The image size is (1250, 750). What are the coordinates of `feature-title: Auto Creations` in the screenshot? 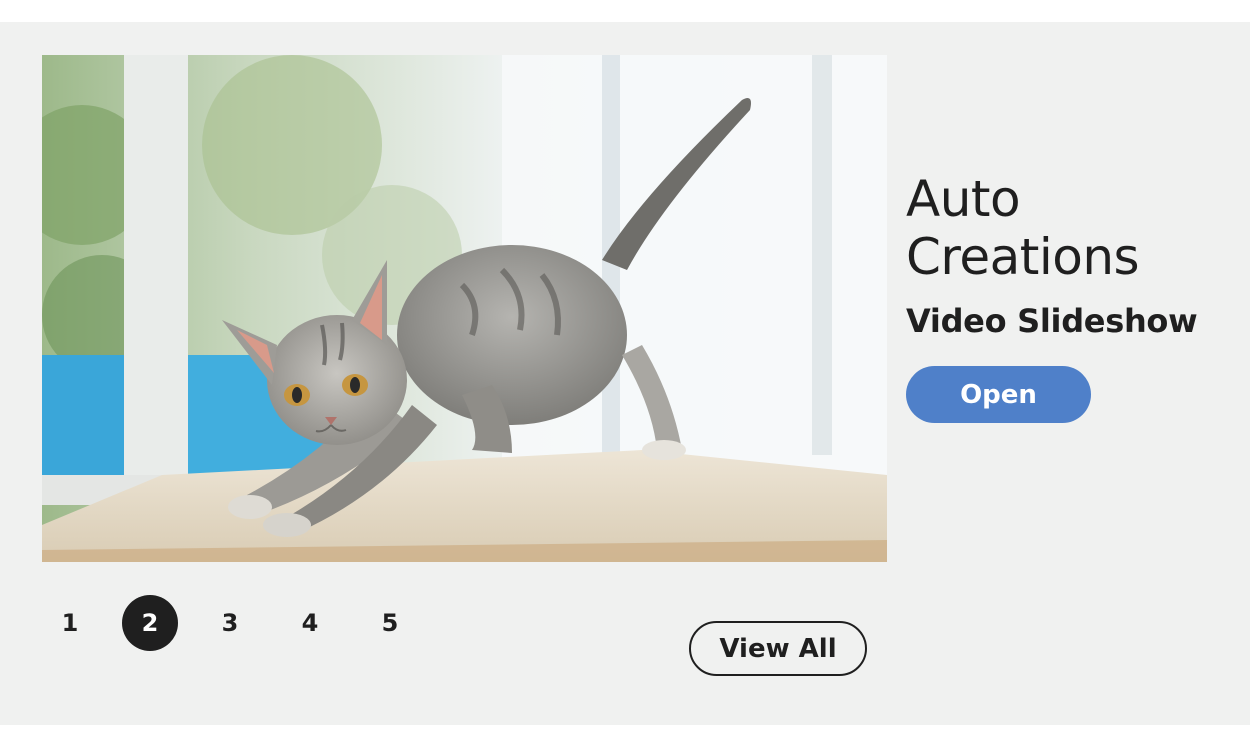 It's located at (1071, 228).